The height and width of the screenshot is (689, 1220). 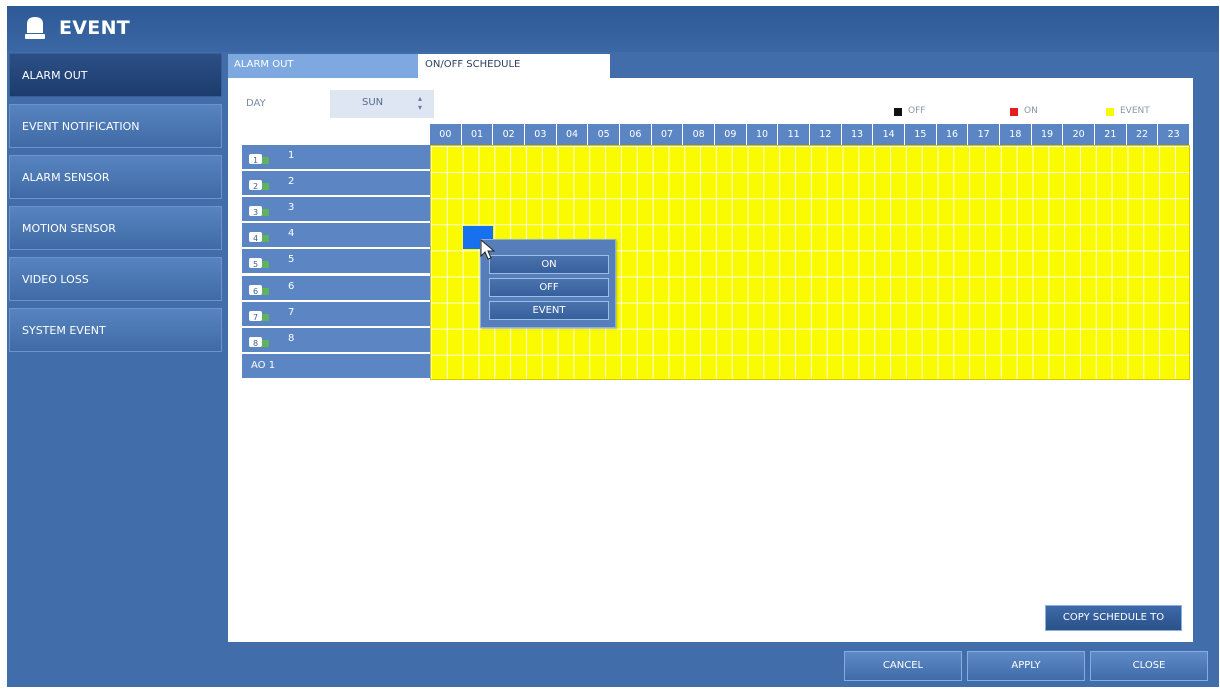 I want to click on mouse-cursor-icon, so click(x=488, y=249).